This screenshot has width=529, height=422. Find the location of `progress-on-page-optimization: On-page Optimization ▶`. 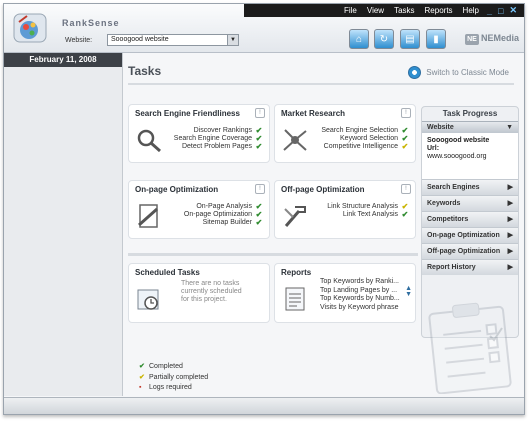

progress-on-page-optimization: On-page Optimization ▶ is located at coordinates (470, 235).